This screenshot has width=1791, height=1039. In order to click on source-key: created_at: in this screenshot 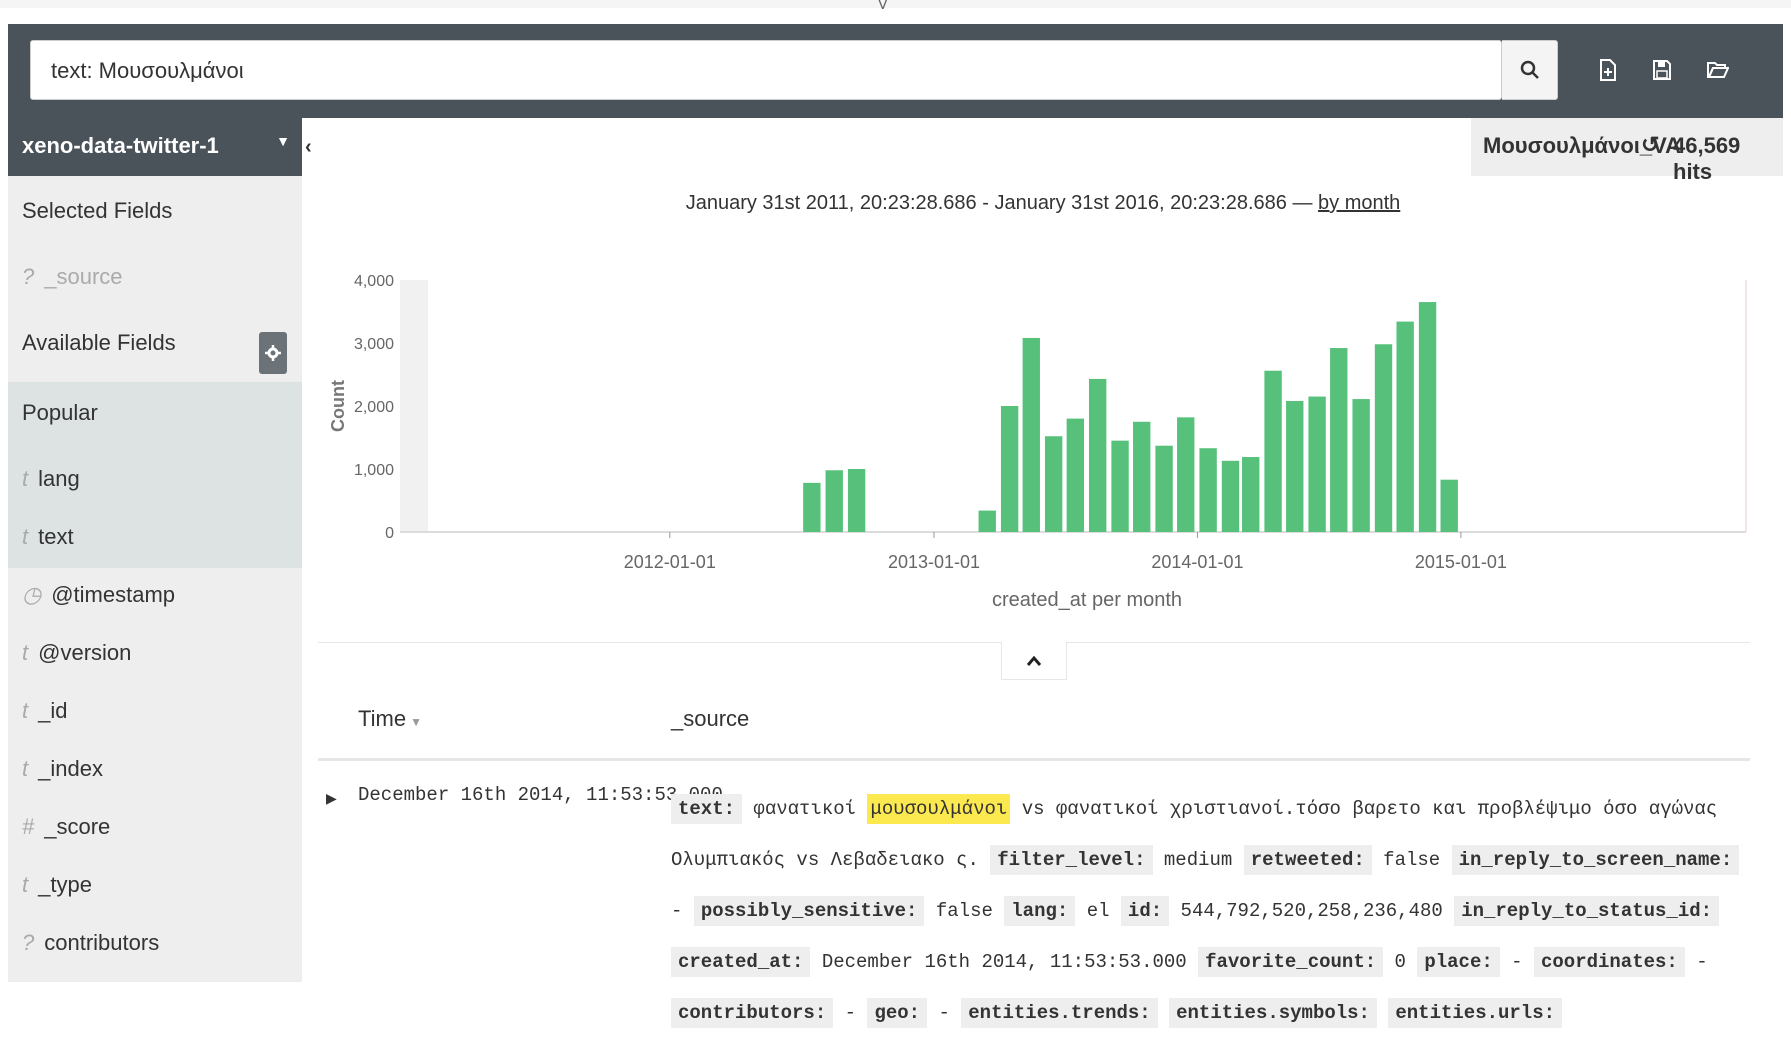, I will do `click(741, 962)`.